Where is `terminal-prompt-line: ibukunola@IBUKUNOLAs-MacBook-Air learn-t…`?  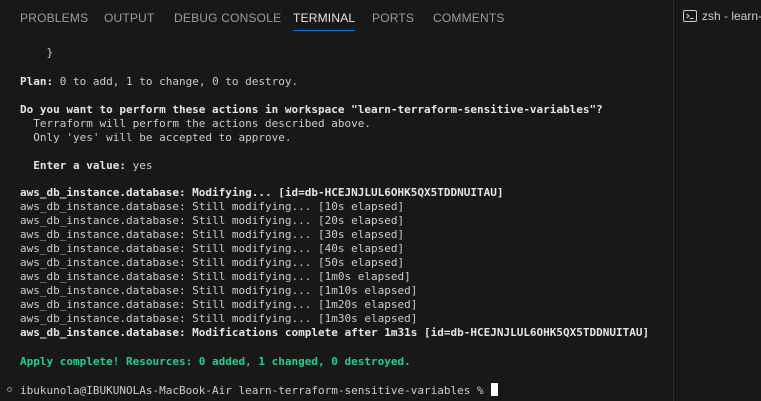
terminal-prompt-line: ibukunola@IBUKUNOLAs-MacBook-Air learn-t… is located at coordinates (259, 390).